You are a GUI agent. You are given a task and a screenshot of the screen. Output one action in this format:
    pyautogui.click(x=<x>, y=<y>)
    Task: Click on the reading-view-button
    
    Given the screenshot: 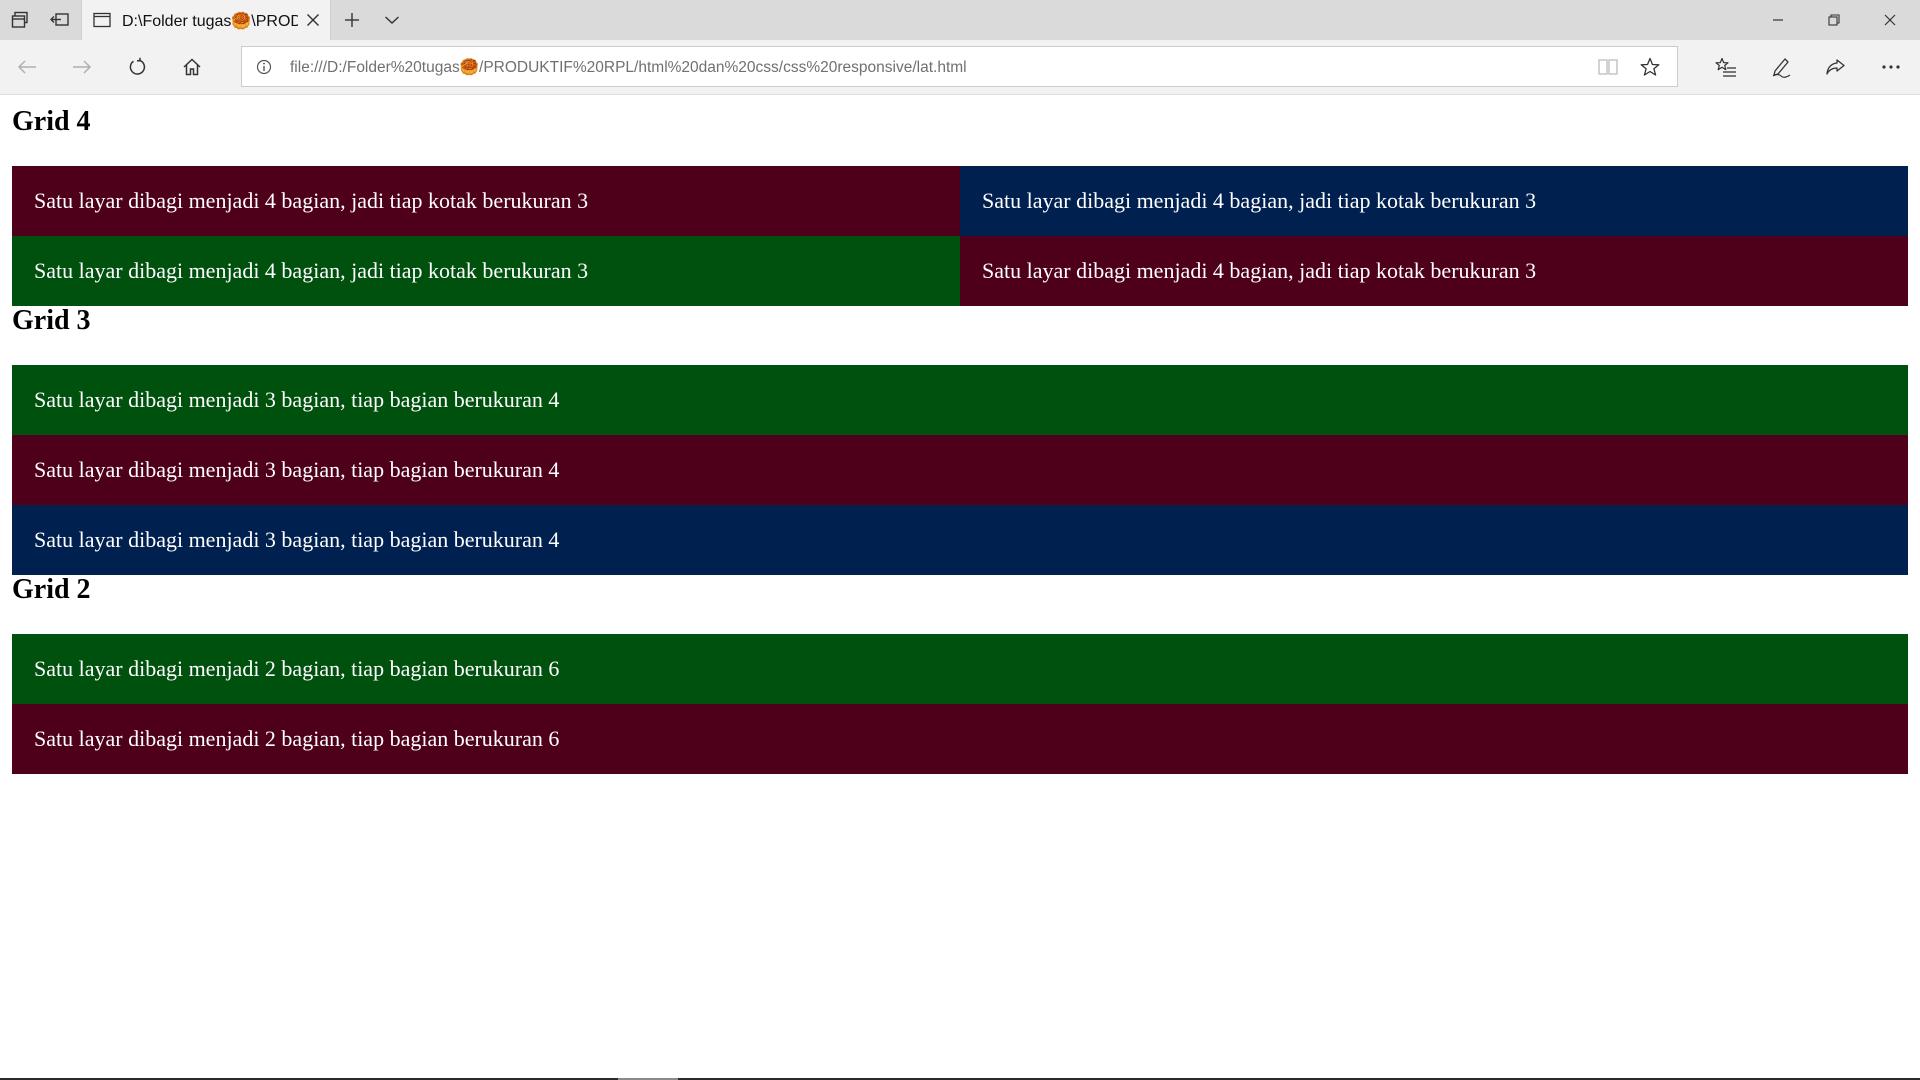 What is the action you would take?
    pyautogui.click(x=1608, y=67)
    